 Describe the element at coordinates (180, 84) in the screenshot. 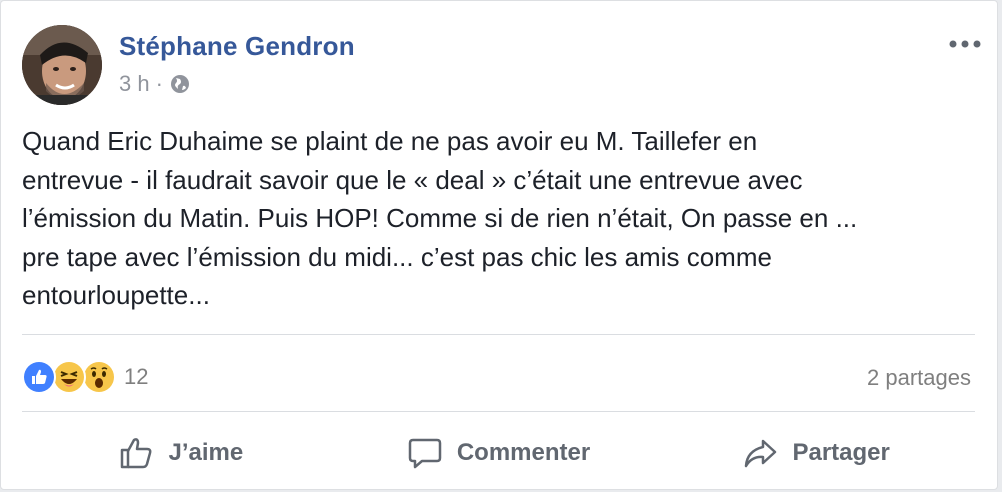

I see `globe-icon` at that location.